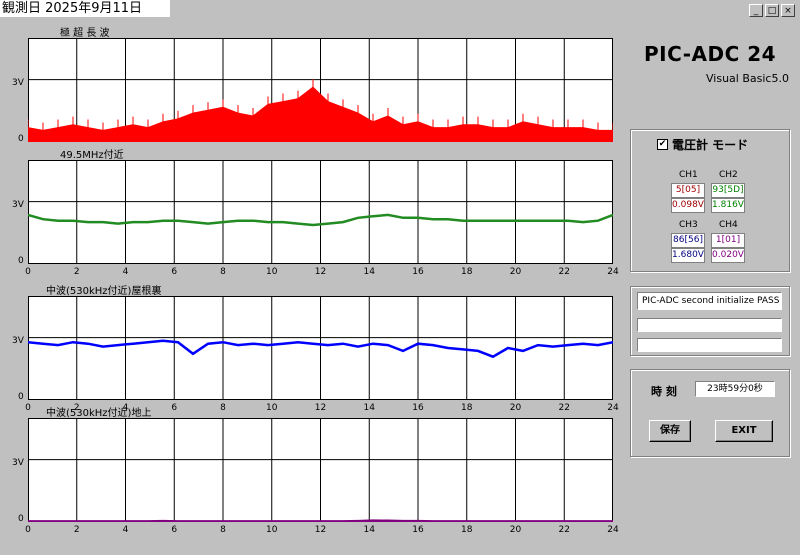 Image resolution: width=800 pixels, height=555 pixels. What do you see at coordinates (688, 240) in the screenshot?
I see `channel-raw-value: 86[56]` at bounding box center [688, 240].